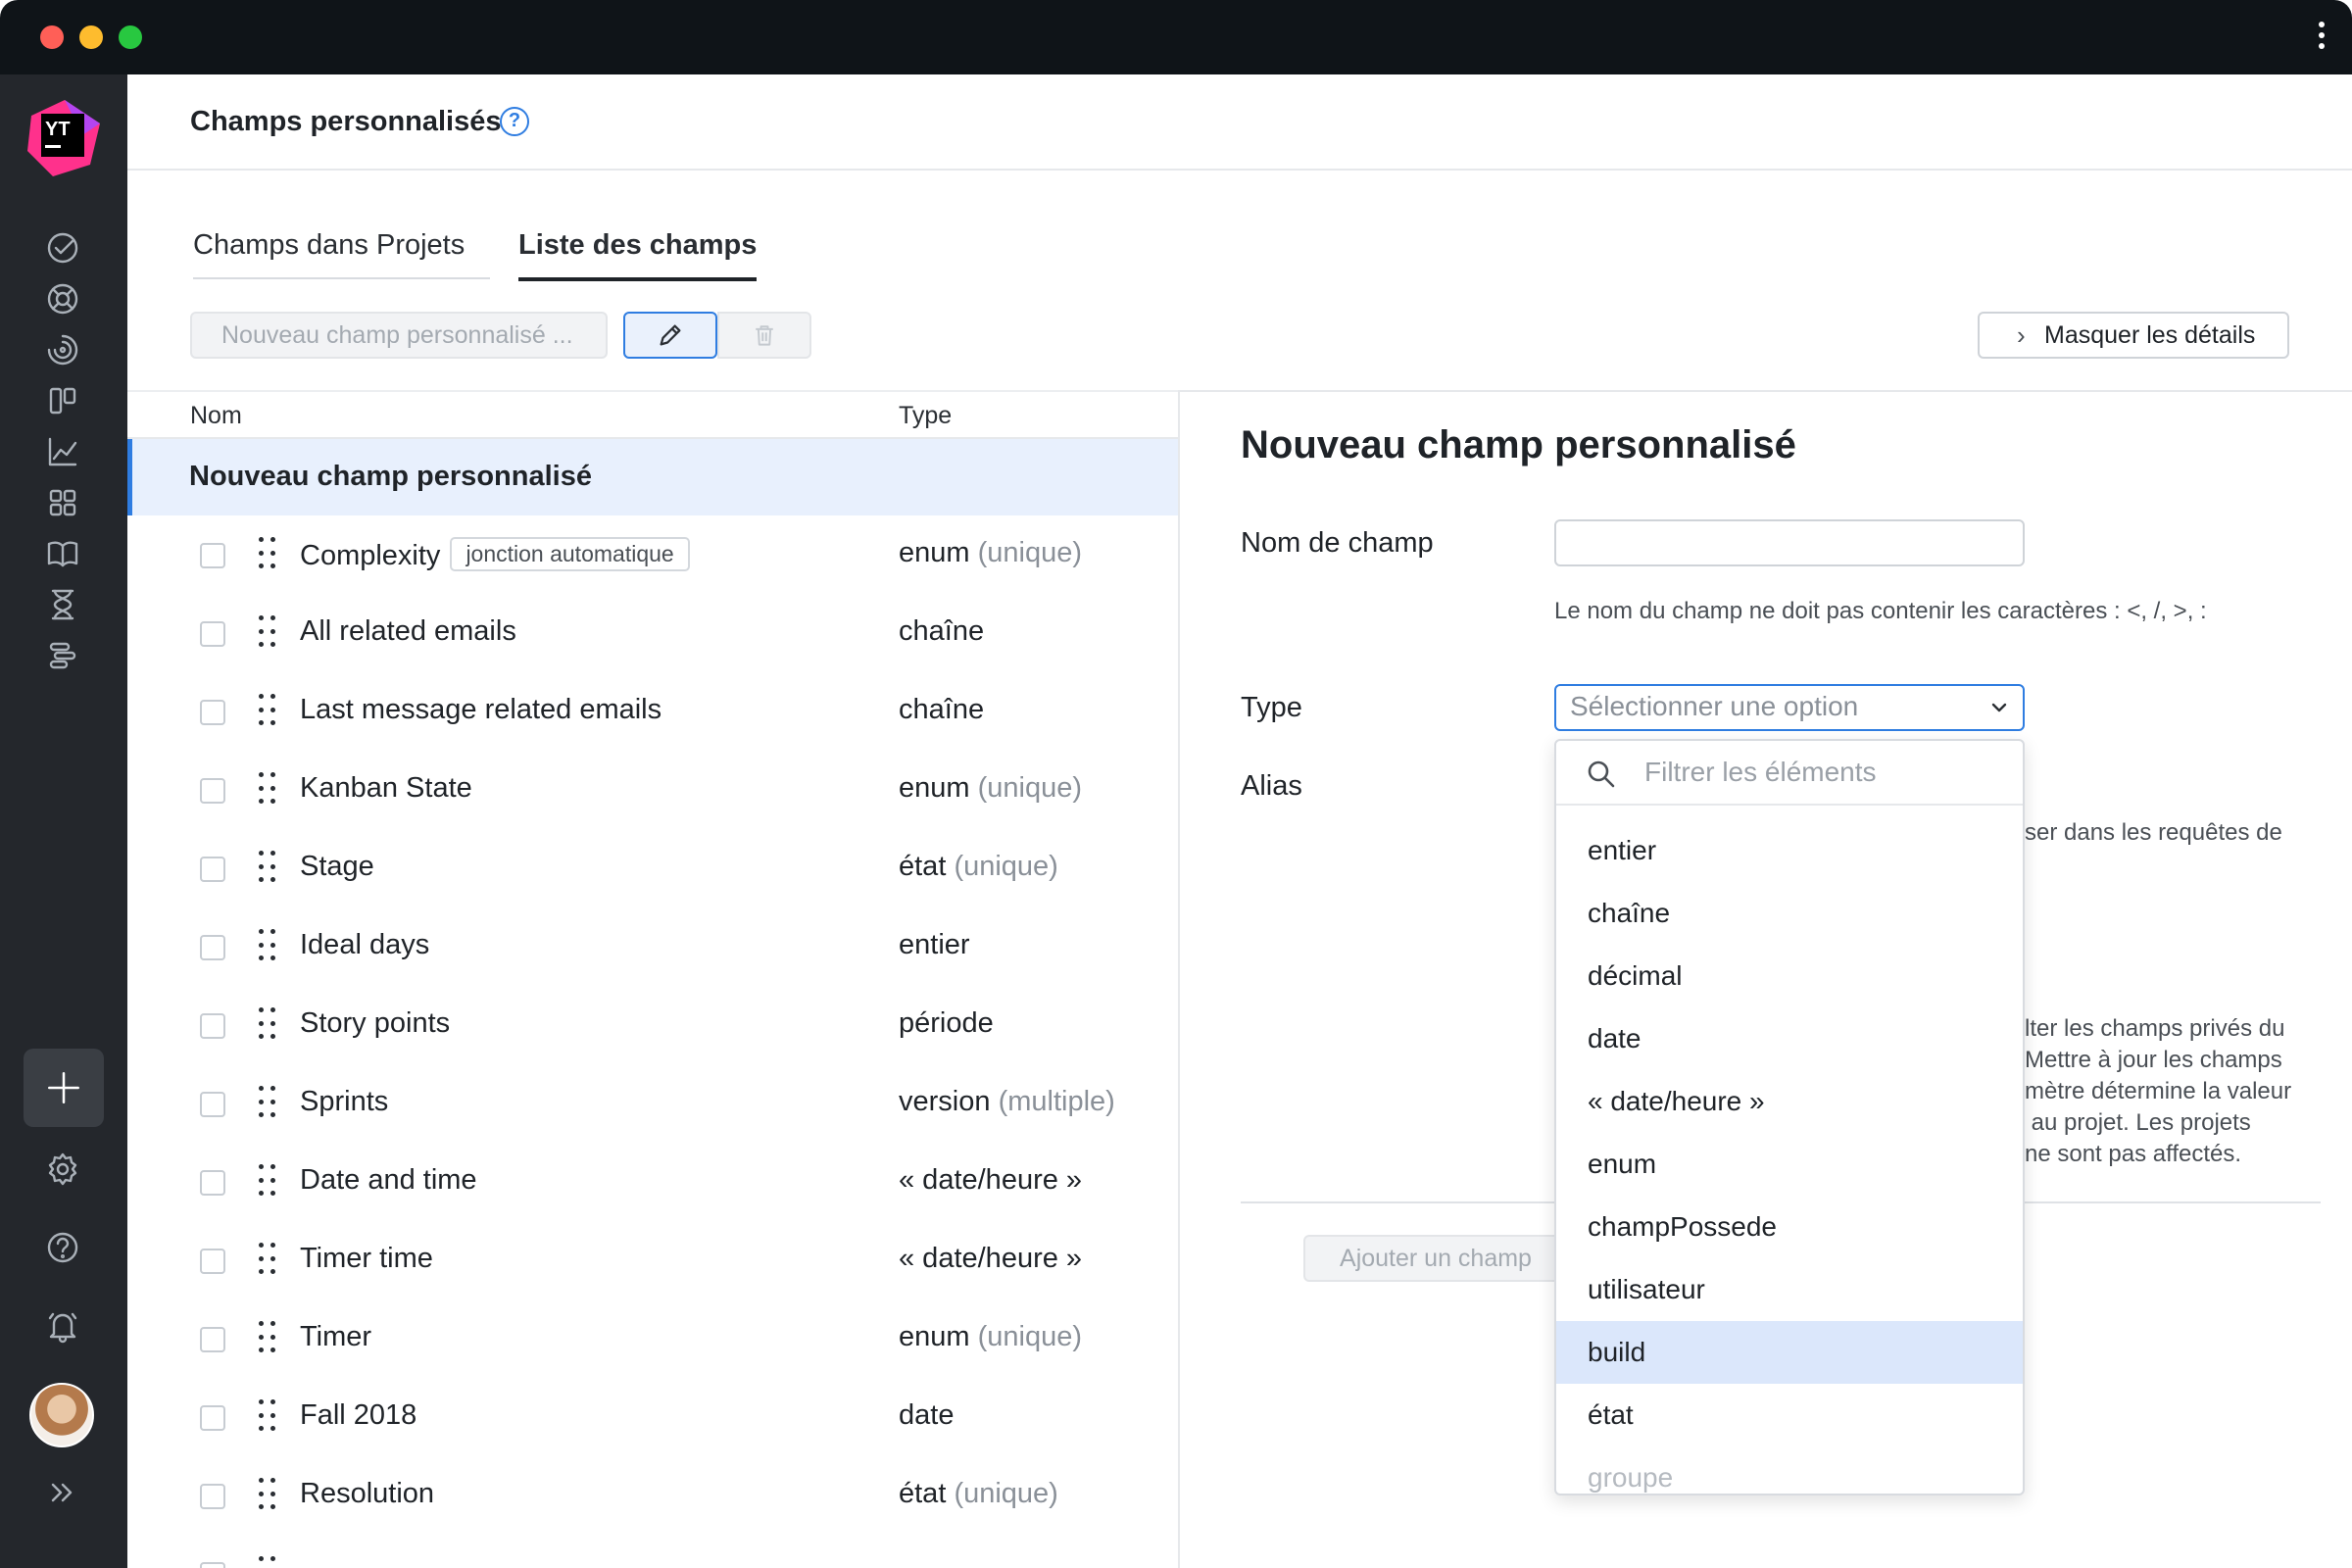 The width and height of the screenshot is (2352, 1568). Describe the element at coordinates (652, 477) in the screenshot. I see `selected-row-new-field: Nouveau champ personnalisé` at that location.